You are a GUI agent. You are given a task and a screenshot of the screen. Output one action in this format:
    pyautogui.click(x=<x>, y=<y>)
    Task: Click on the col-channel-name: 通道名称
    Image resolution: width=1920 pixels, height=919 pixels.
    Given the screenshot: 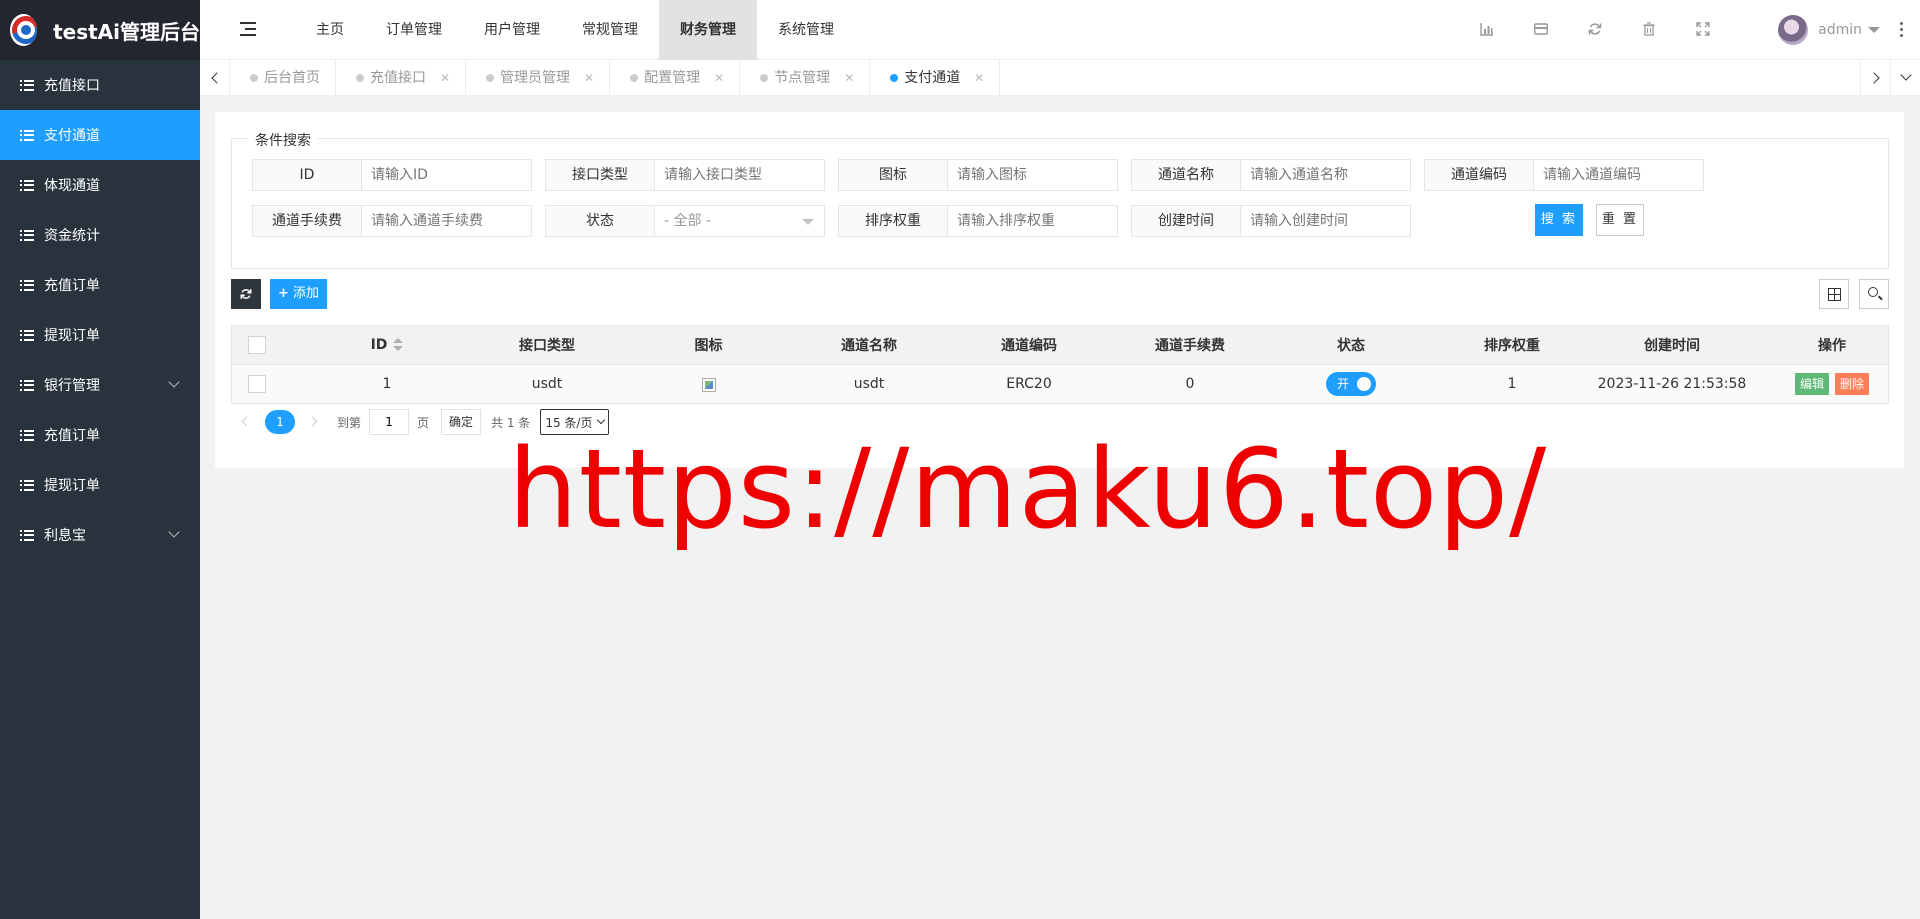 What is the action you would take?
    pyautogui.click(x=869, y=346)
    